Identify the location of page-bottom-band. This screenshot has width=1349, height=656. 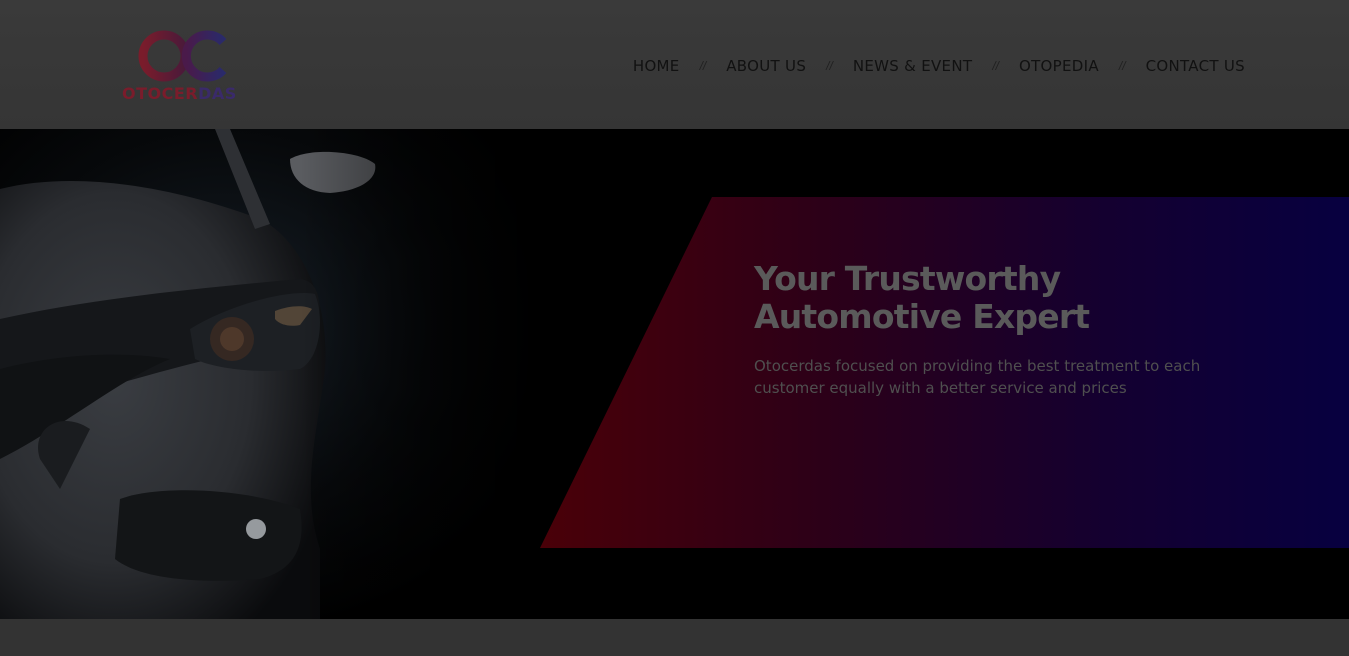
(674, 637).